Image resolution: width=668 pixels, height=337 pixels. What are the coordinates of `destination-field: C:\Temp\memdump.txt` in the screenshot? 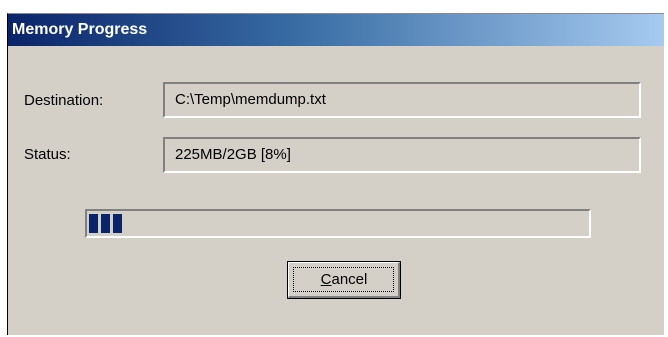 It's located at (402, 100).